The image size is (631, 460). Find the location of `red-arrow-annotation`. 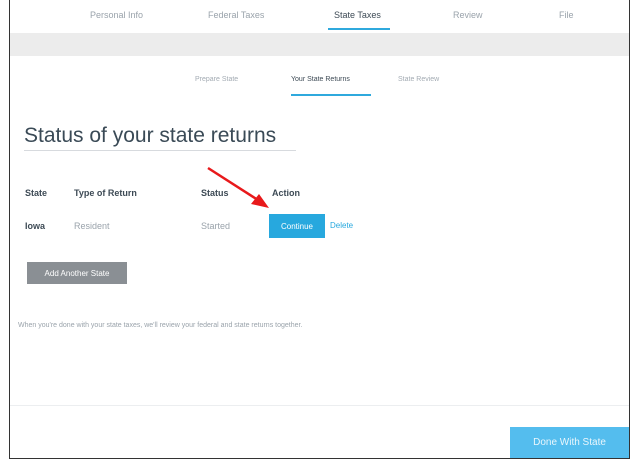

red-arrow-annotation is located at coordinates (238, 187).